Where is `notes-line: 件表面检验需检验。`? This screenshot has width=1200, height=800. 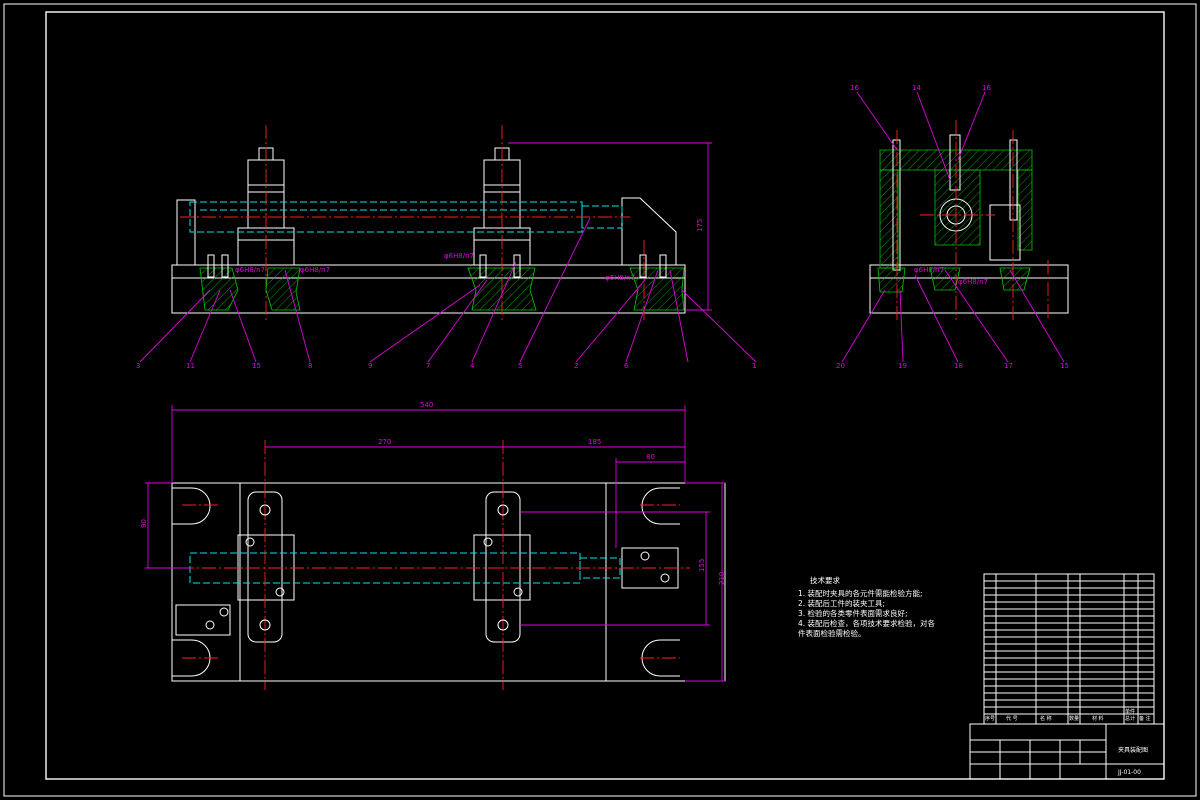
notes-line: 件表面检验需检验。 is located at coordinates (832, 633).